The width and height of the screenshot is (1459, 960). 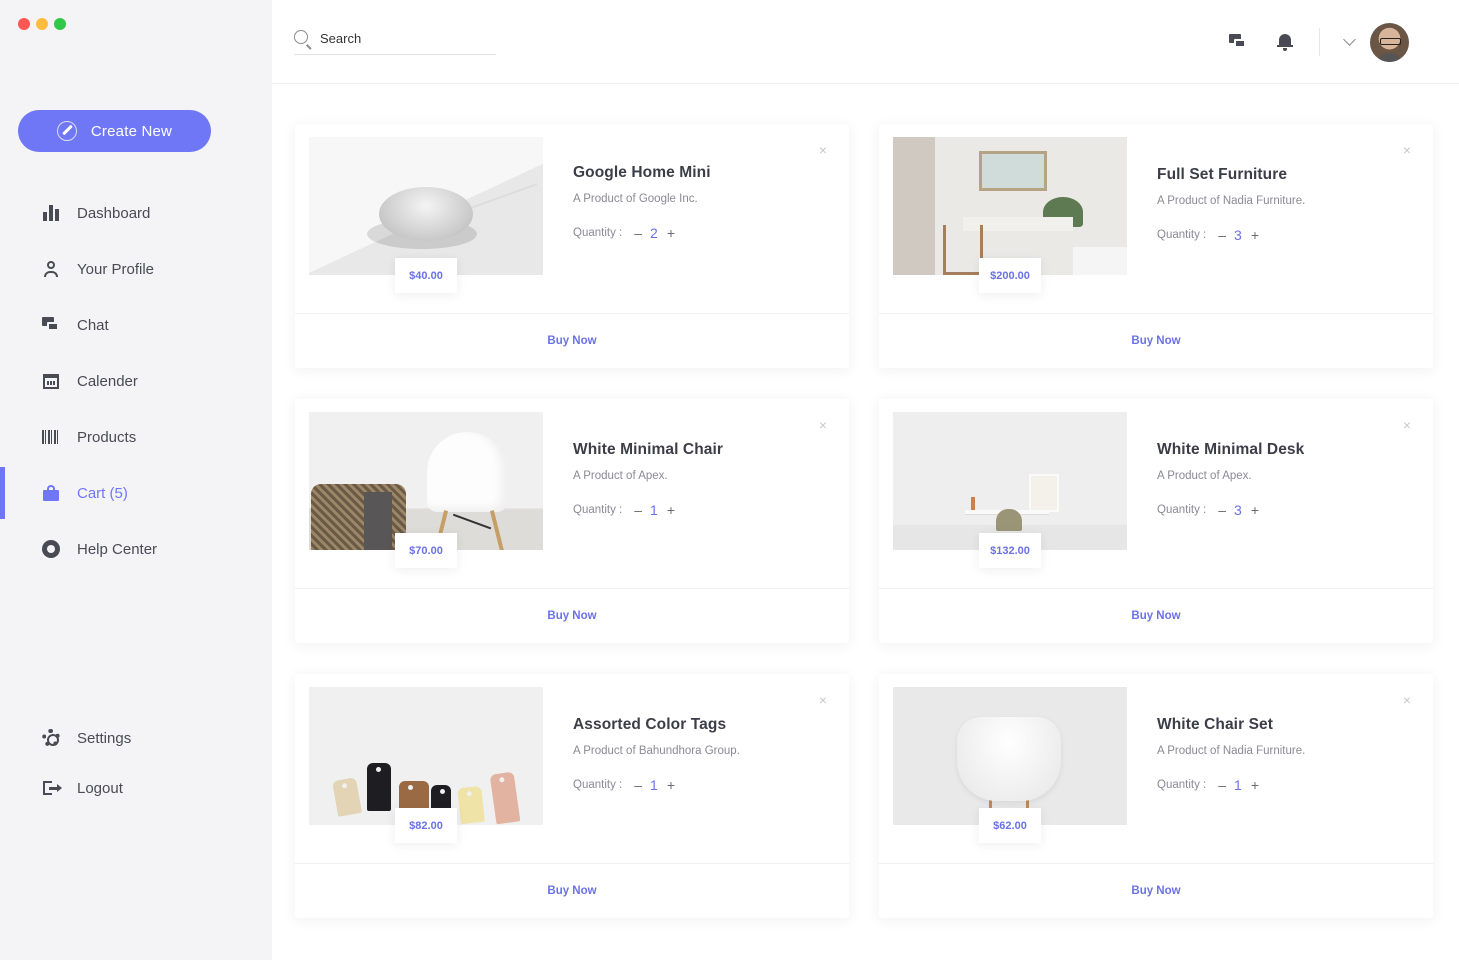 I want to click on header-divider, so click(x=1319, y=42).